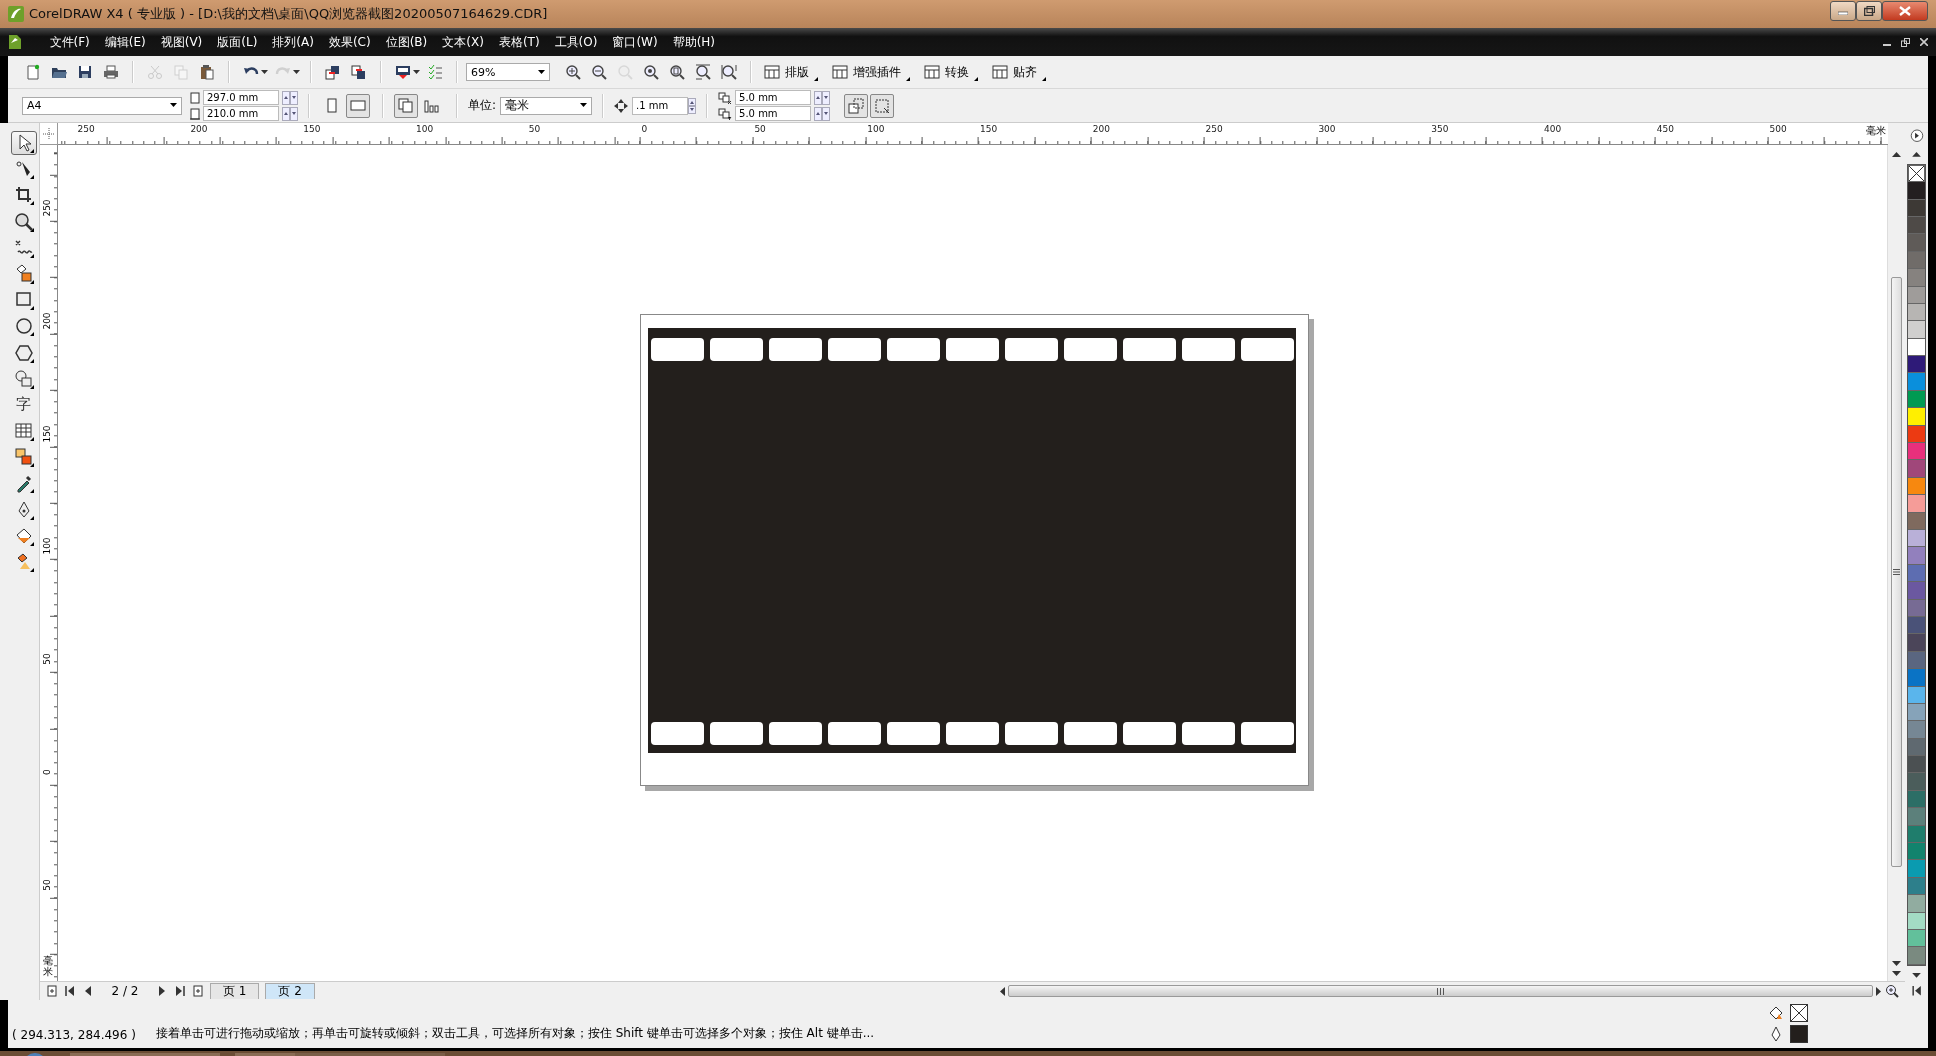 The image size is (1936, 1056). What do you see at coordinates (237, 42) in the screenshot?
I see `menu-item: 版面(L)` at bounding box center [237, 42].